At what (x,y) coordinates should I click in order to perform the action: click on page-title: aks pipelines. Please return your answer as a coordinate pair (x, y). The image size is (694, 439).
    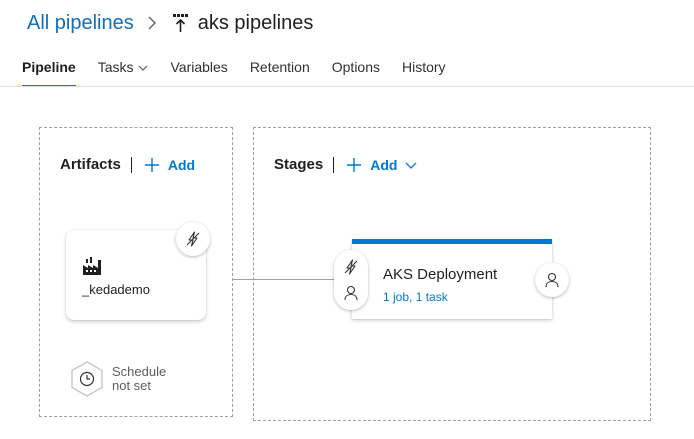
    Looking at the image, I should click on (255, 22).